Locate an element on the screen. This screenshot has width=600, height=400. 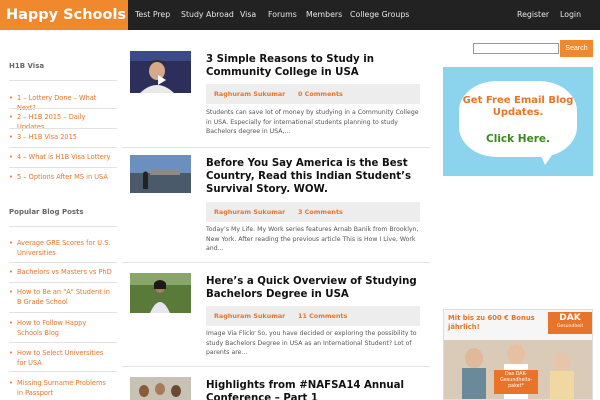
dak-promo-text: Mit bis zu 600 € Bonus jährlich! is located at coordinates (491, 322).